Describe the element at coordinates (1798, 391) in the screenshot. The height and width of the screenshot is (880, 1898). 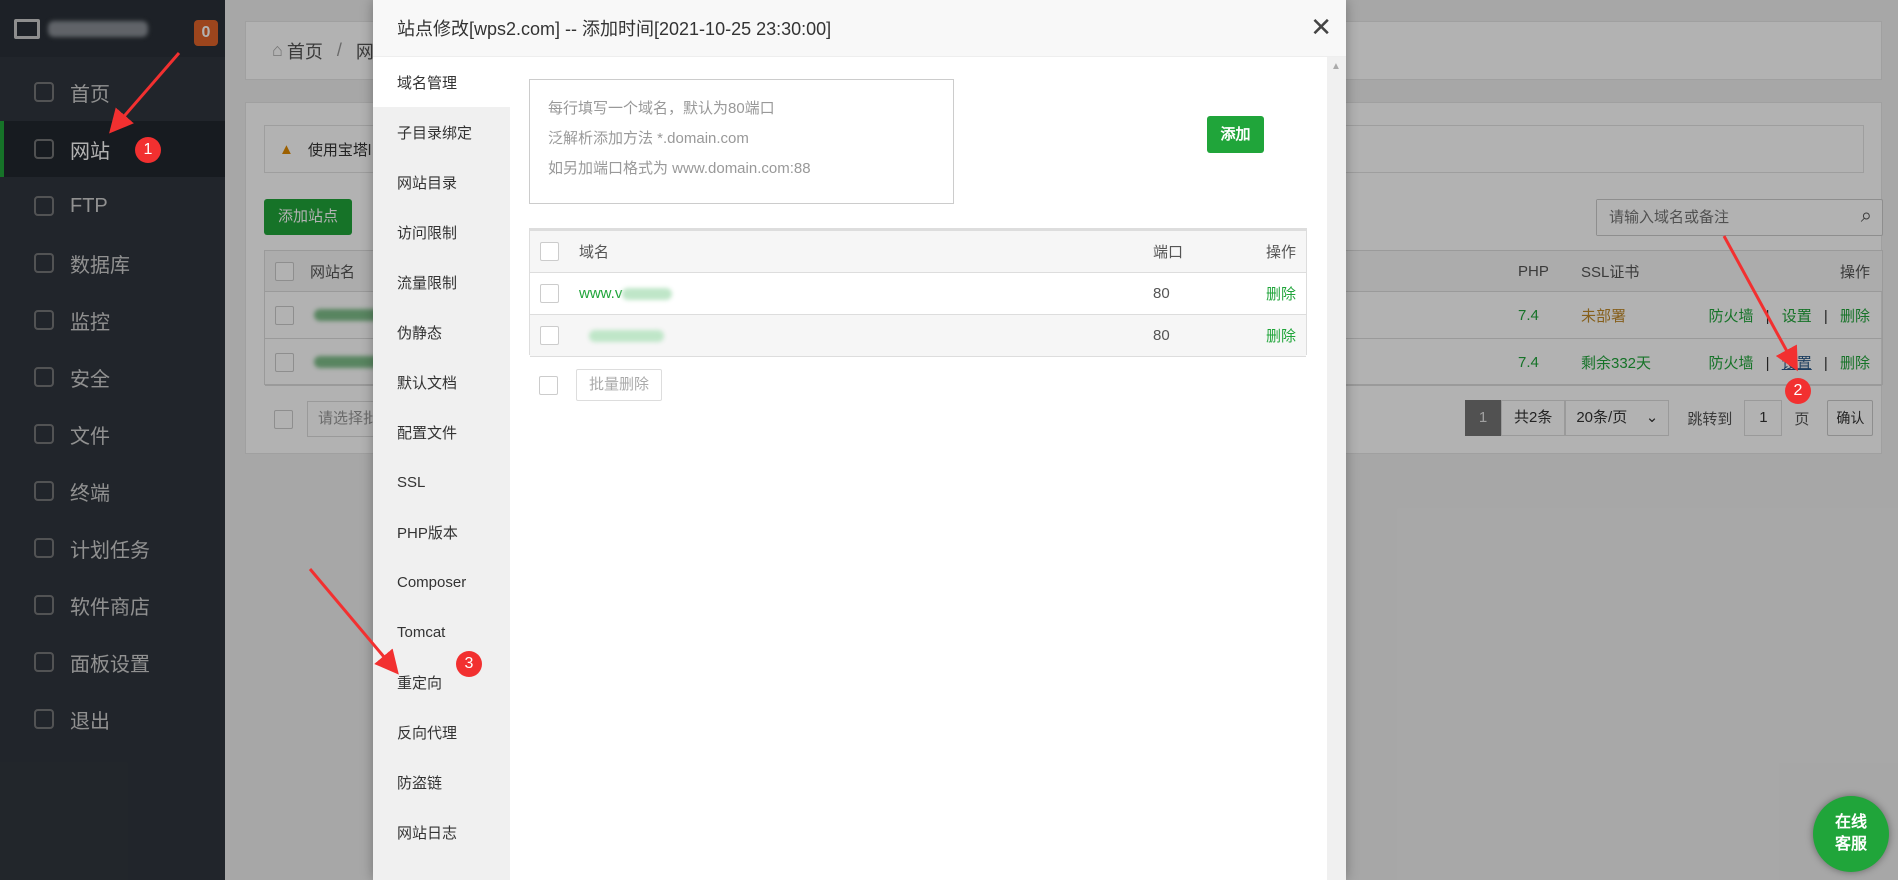
I see `annotation-badge-2: 2` at that location.